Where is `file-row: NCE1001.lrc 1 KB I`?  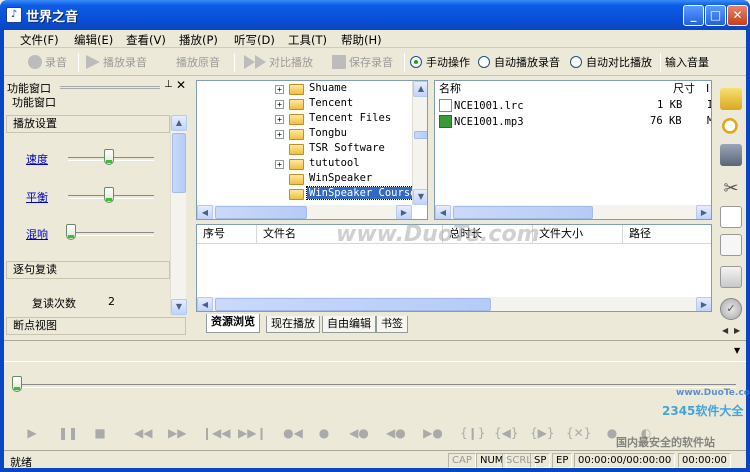 file-row: NCE1001.lrc 1 KB I is located at coordinates (575, 106).